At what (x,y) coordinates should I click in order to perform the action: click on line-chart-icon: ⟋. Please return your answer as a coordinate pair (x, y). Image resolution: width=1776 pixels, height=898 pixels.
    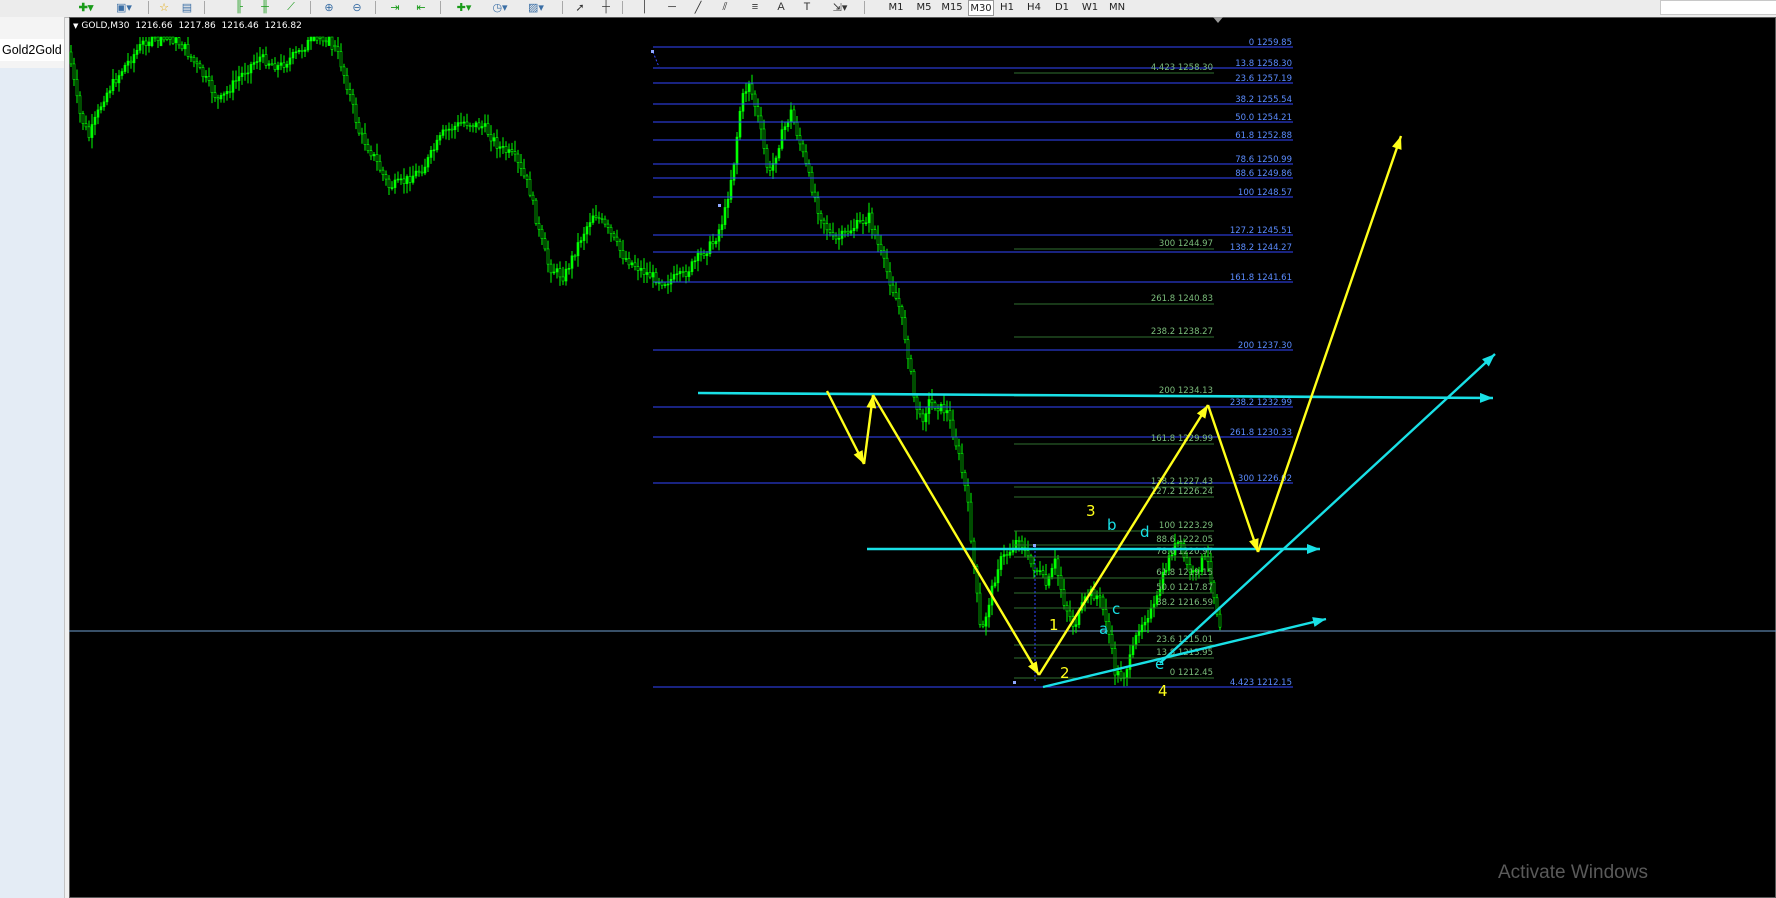
    Looking at the image, I should click on (291, 6).